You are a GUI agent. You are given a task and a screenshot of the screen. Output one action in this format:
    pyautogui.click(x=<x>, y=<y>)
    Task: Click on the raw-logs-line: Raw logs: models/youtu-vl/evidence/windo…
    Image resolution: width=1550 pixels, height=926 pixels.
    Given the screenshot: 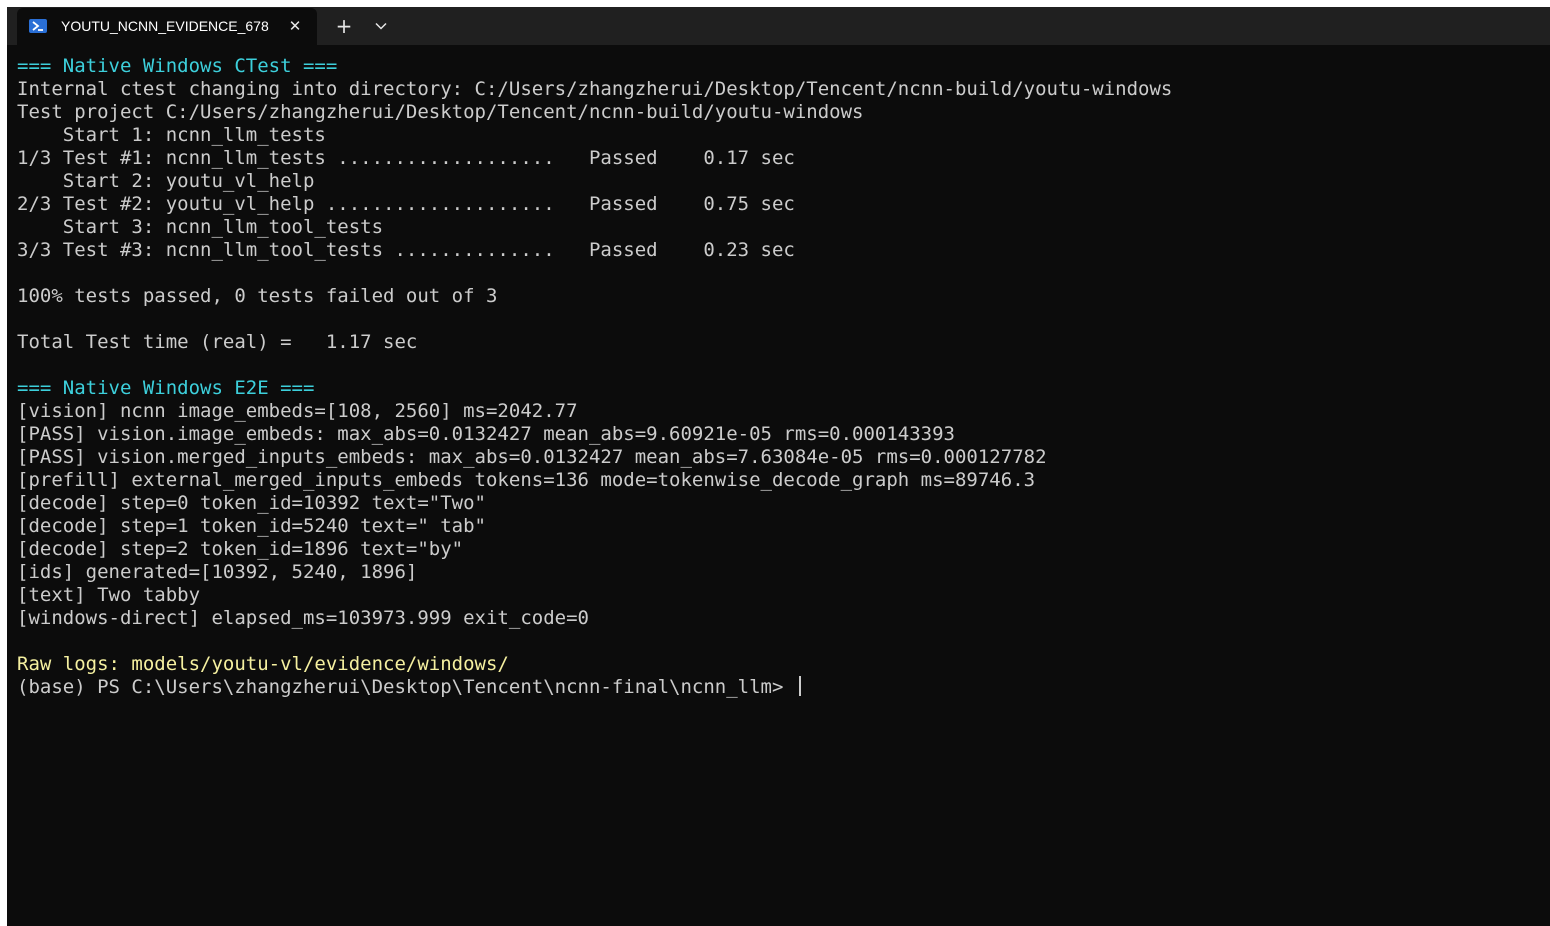 What is the action you would take?
    pyautogui.click(x=263, y=664)
    